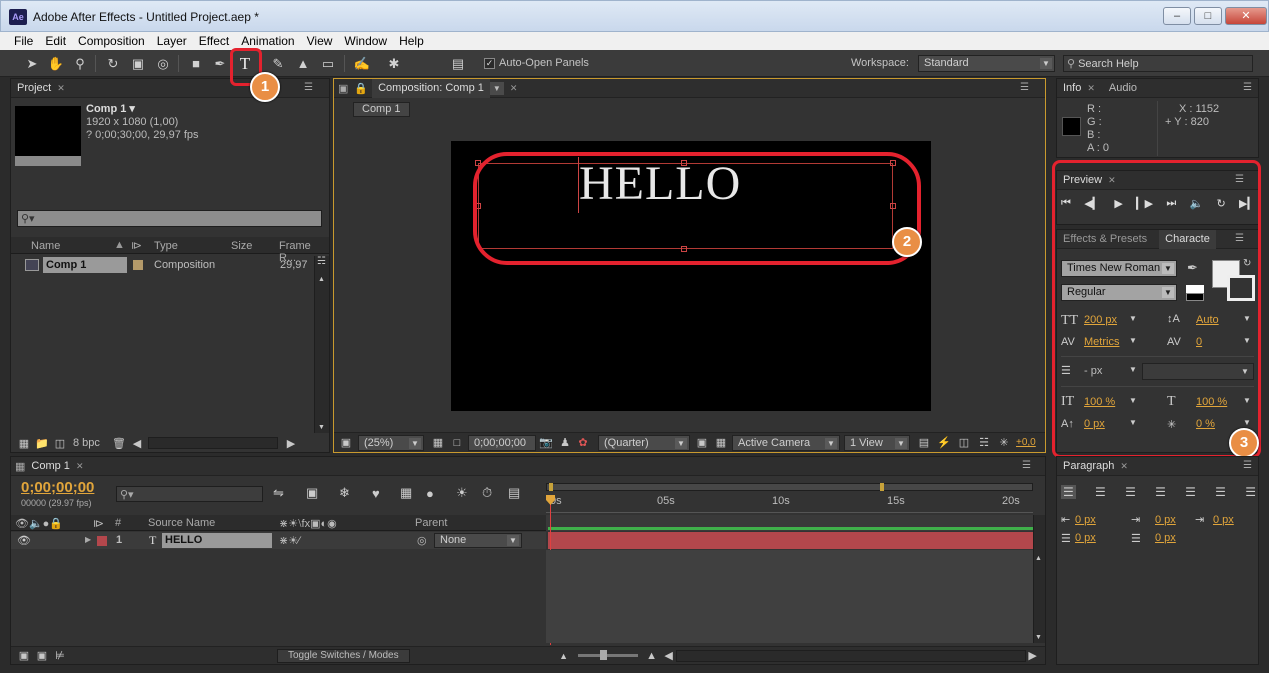 Image resolution: width=1269 pixels, height=673 pixels. What do you see at coordinates (457, 443) in the screenshot?
I see `mask-visibility-icon: □` at bounding box center [457, 443].